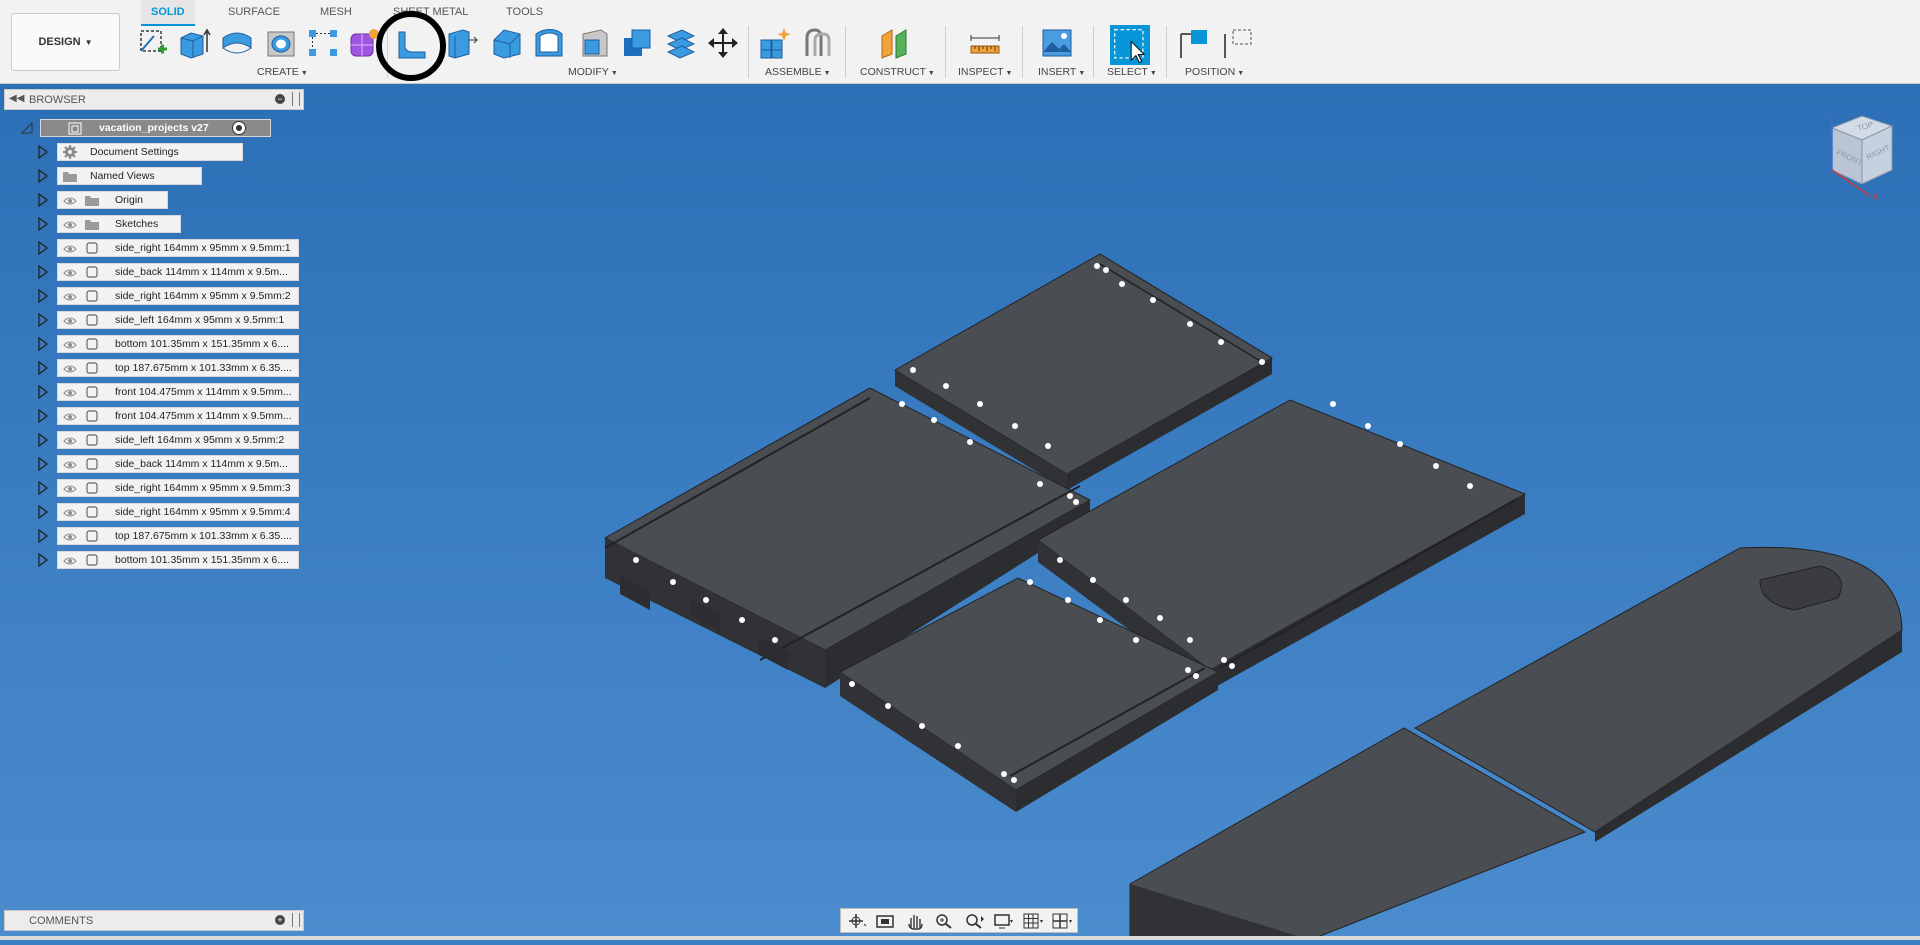  I want to click on tree-item-label: side_right 164mm x 95mm x 9.5mm:4, so click(203, 512).